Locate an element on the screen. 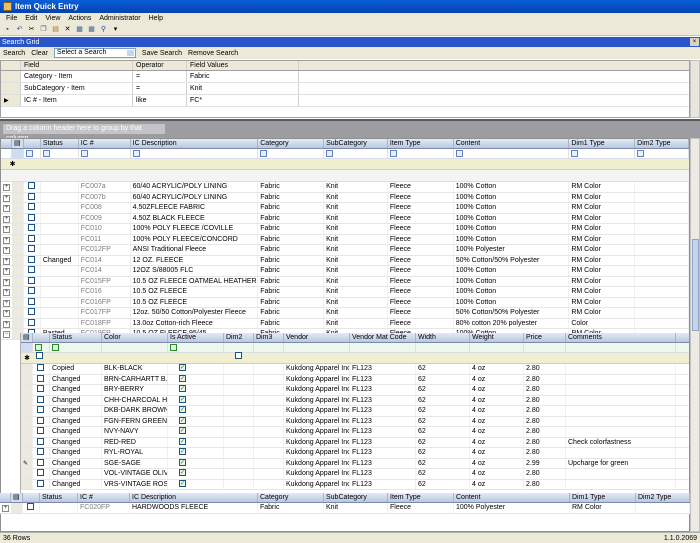 The image size is (700, 543). search-select: Select a Search is located at coordinates (94, 53).